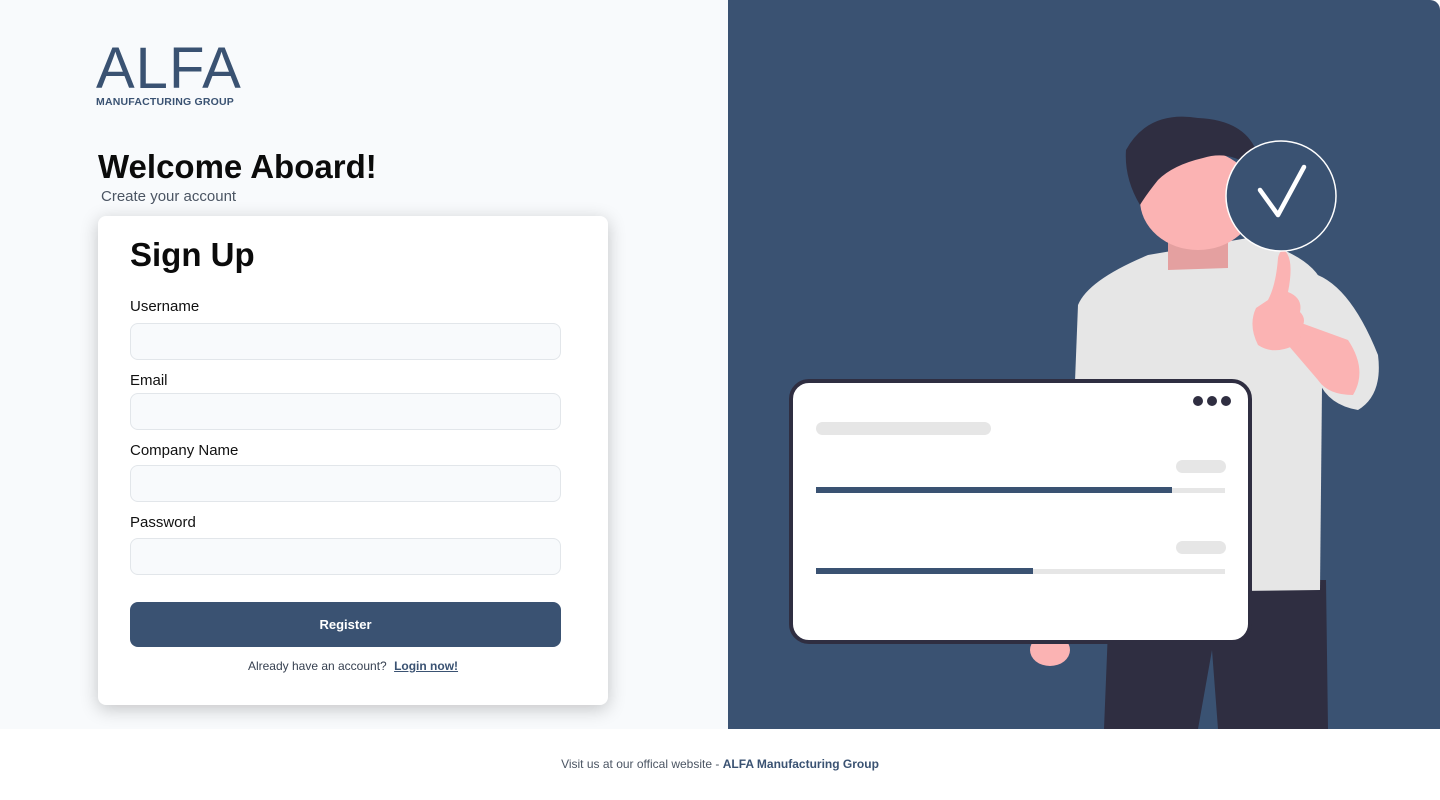  Describe the element at coordinates (345, 483) in the screenshot. I see `company-input` at that location.